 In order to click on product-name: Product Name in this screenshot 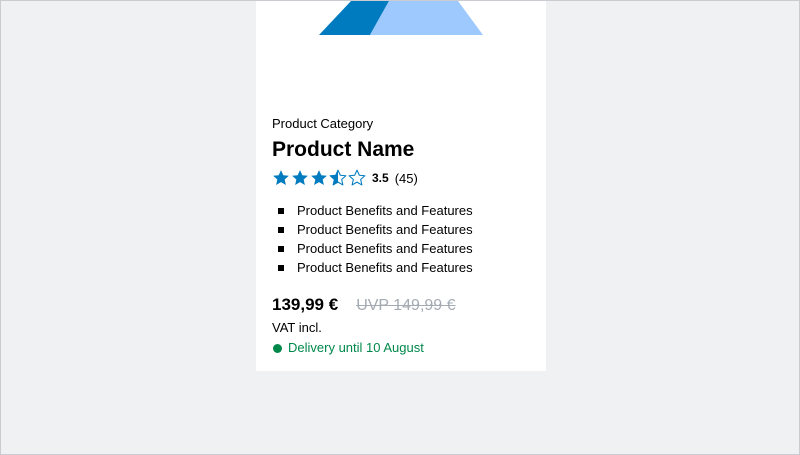, I will do `click(402, 150)`.